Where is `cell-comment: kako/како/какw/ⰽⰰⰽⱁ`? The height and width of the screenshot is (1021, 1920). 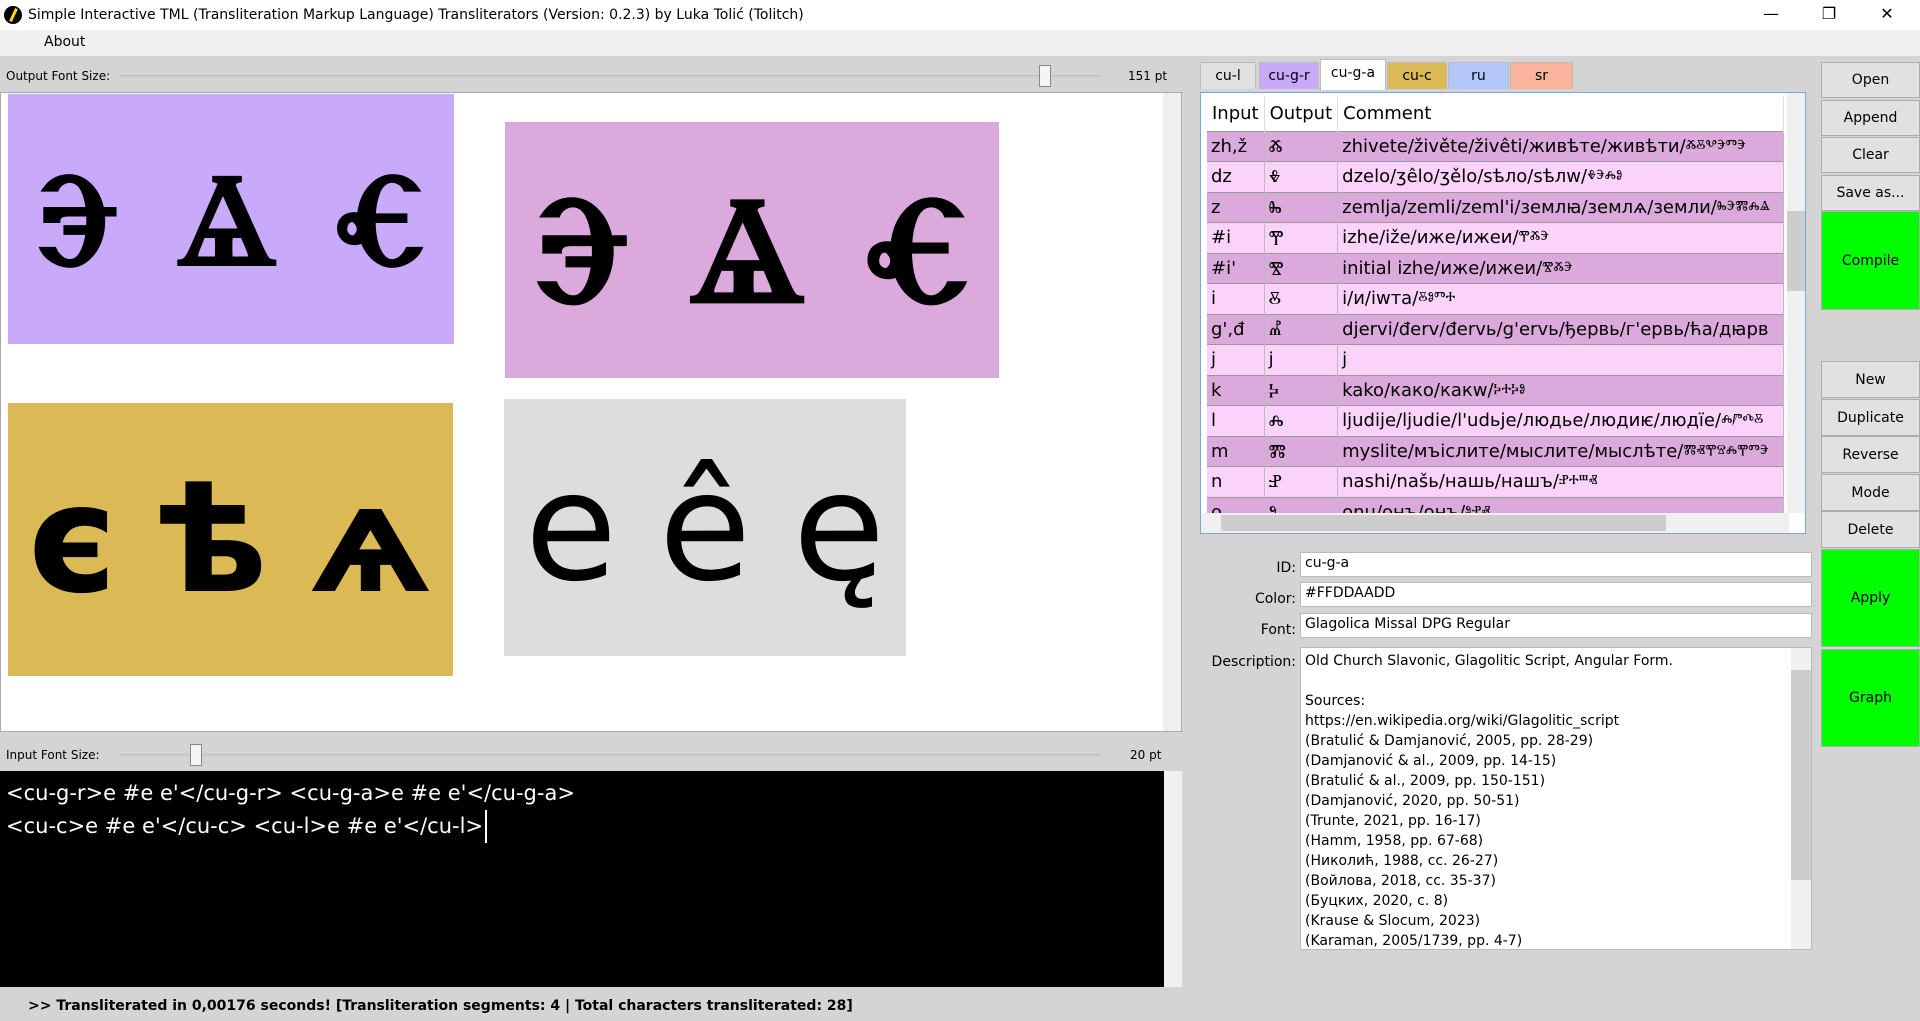 cell-comment: kako/како/какw/ⰽⰰⰽⱁ is located at coordinates (1560, 390).